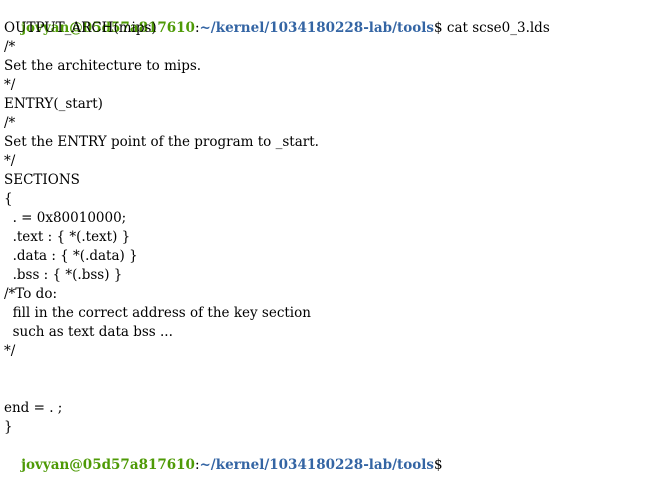 Image resolution: width=661 pixels, height=494 pixels. Describe the element at coordinates (67, 237) in the screenshot. I see `output-line: .text : { *(.text) }` at that location.